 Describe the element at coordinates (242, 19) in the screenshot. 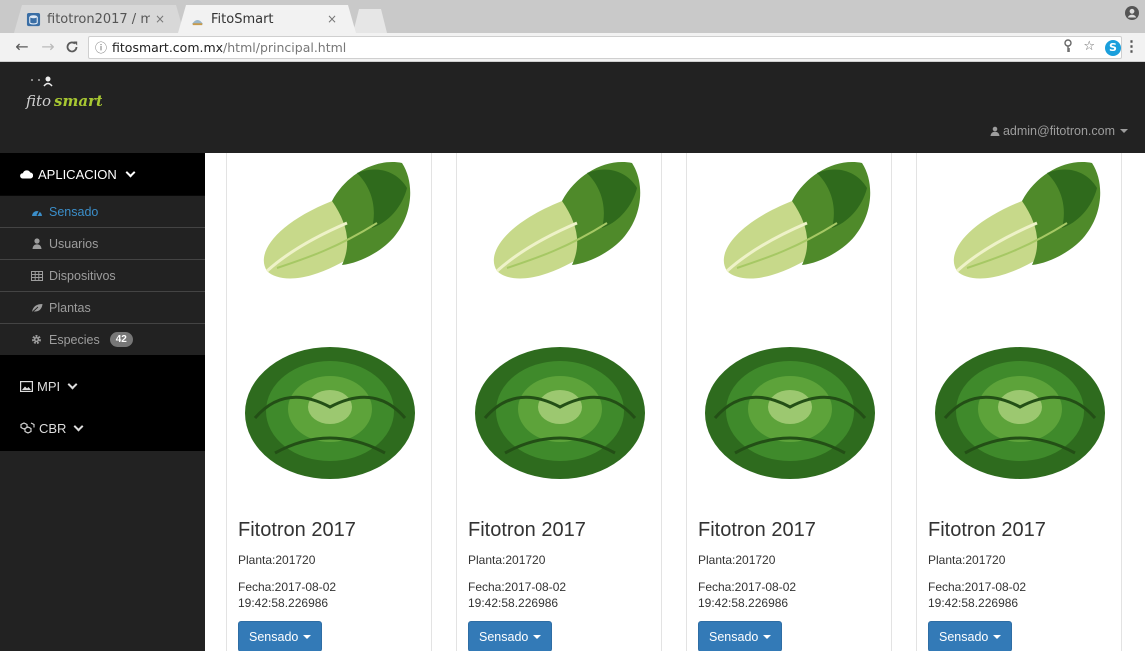

I see `tab-title: FitoSmart` at that location.